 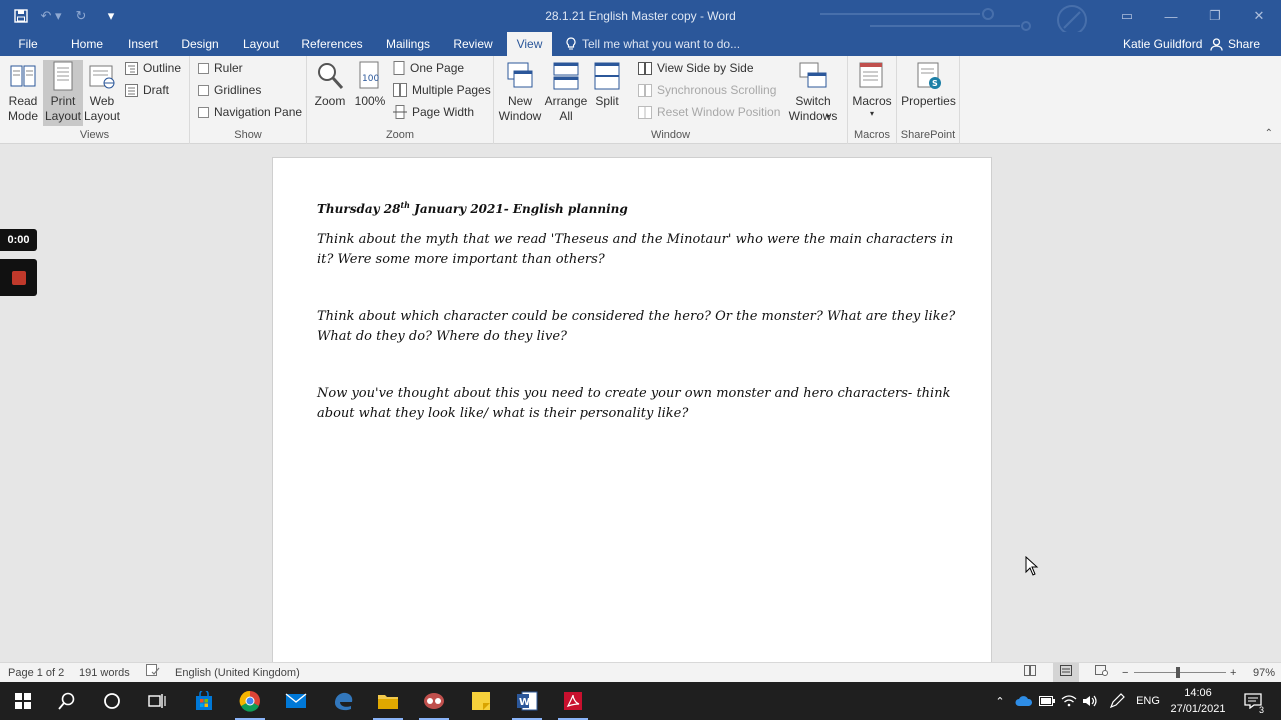 I want to click on share-button: Share, so click(x=1235, y=44).